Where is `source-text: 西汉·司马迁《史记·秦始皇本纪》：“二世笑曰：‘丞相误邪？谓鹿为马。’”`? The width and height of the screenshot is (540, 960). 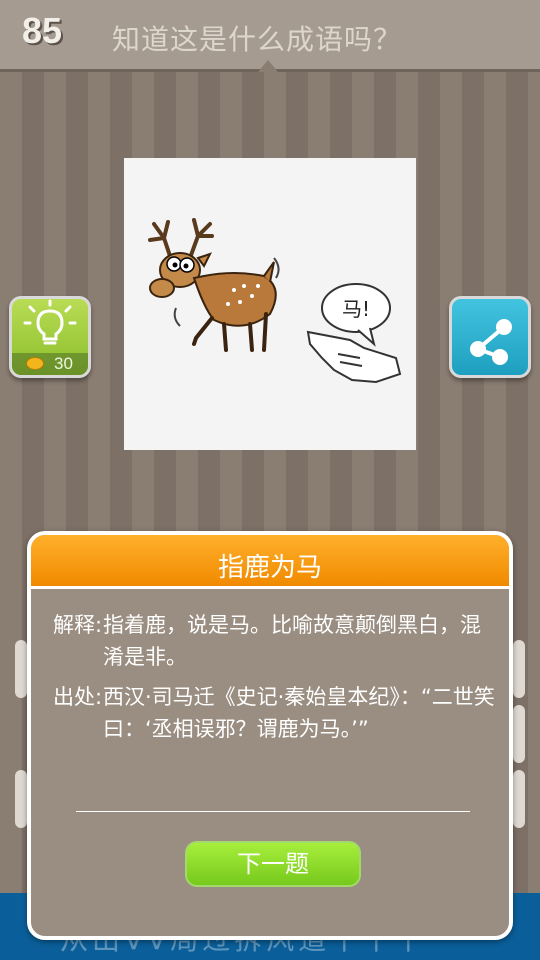 source-text: 西汉·司马迁《史记·秦始皇本纪》：“二世笑曰：‘丞相误邪？谓鹿为马。’” is located at coordinates (299, 713).